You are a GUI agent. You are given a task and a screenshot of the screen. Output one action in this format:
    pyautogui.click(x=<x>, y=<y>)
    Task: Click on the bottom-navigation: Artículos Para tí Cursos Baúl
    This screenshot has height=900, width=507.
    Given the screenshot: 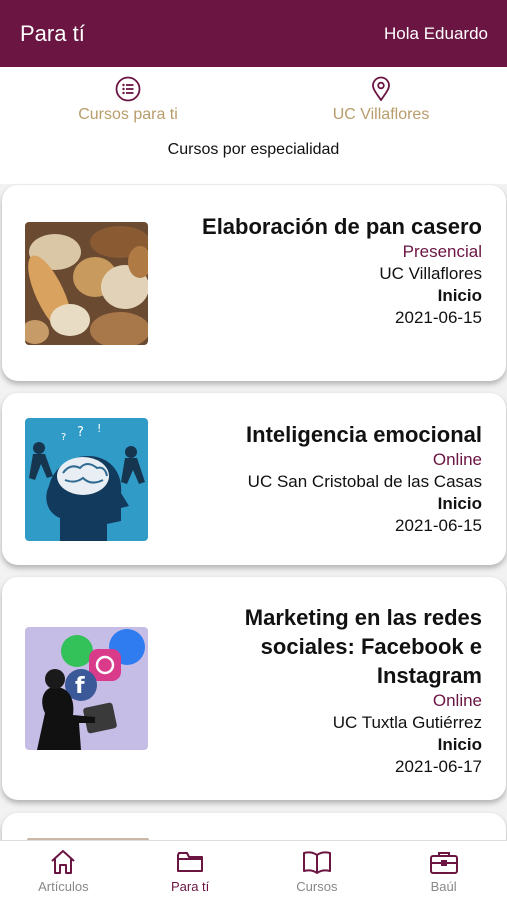 What is the action you would take?
    pyautogui.click(x=253, y=870)
    